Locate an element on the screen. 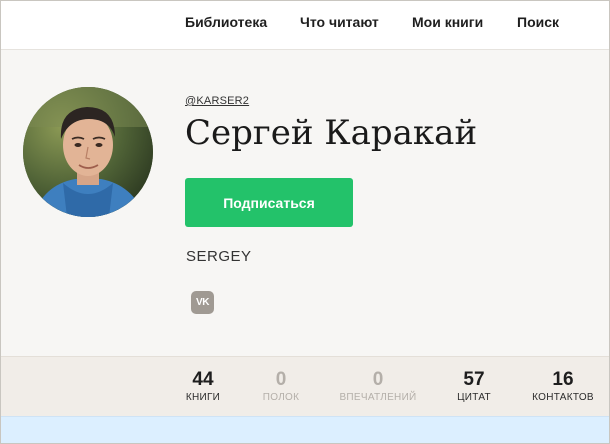 The height and width of the screenshot is (444, 610). avatar is located at coordinates (88, 152).